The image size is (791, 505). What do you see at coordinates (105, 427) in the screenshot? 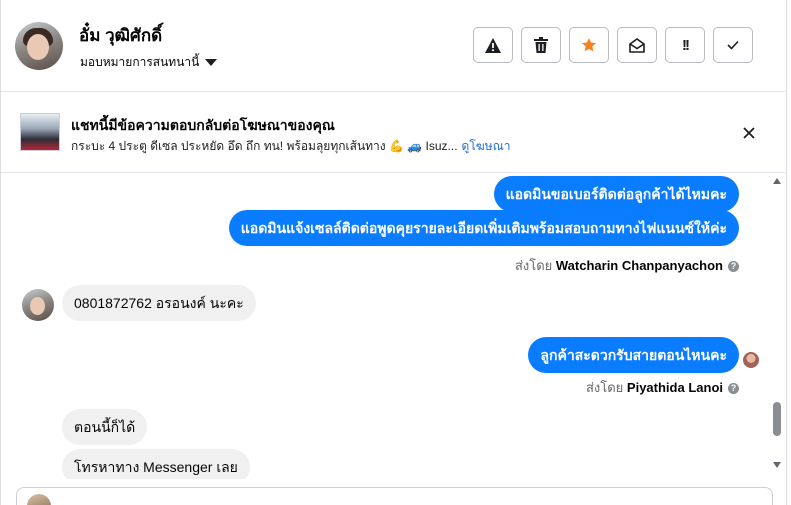
I see `message-bubble-incoming: ตอนนี้ก็ได้` at bounding box center [105, 427].